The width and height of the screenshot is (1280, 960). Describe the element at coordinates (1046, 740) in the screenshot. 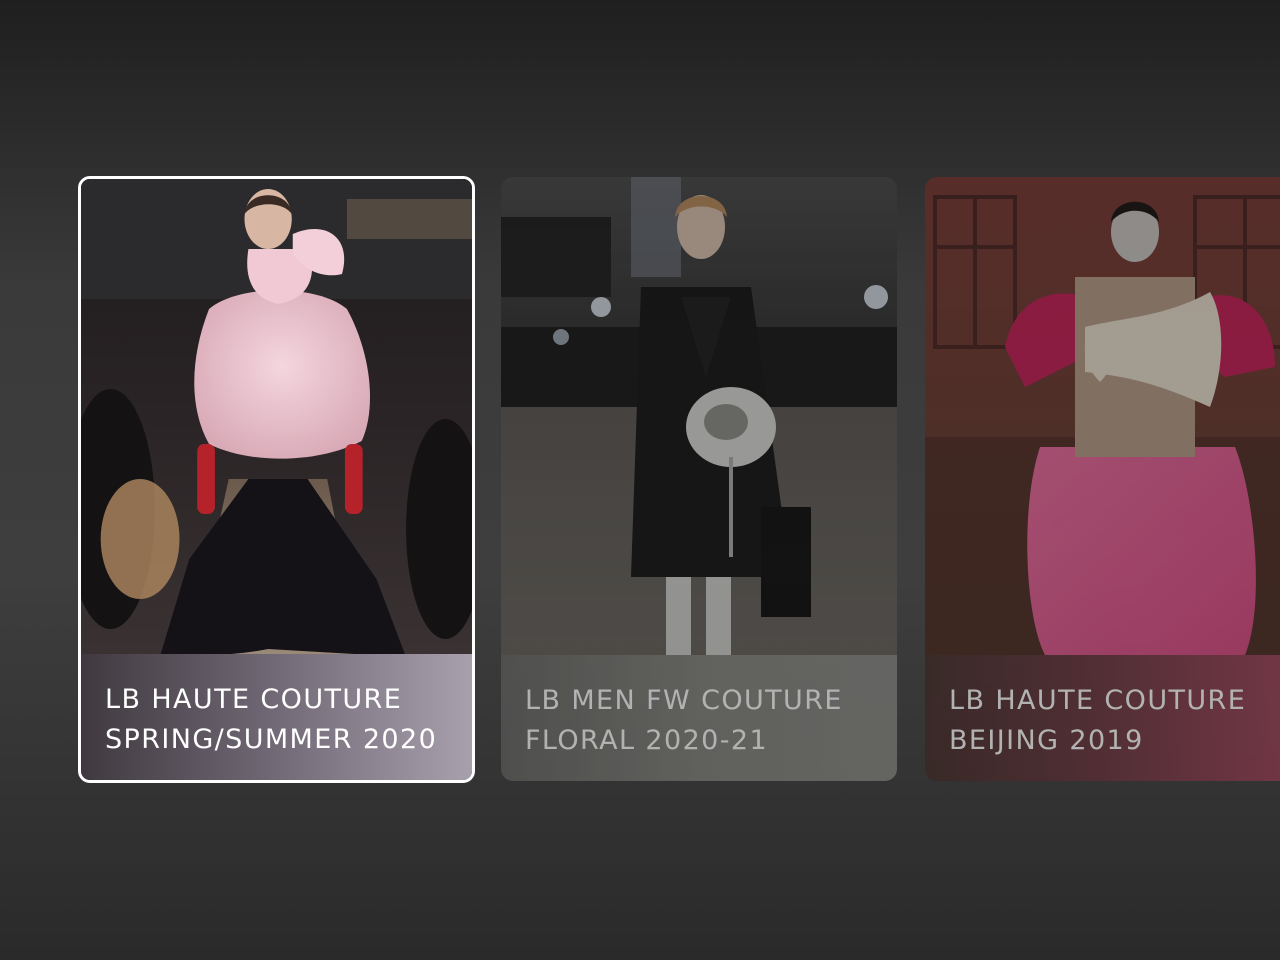

I see `card-title-line-2: BEIJING 2019` at that location.